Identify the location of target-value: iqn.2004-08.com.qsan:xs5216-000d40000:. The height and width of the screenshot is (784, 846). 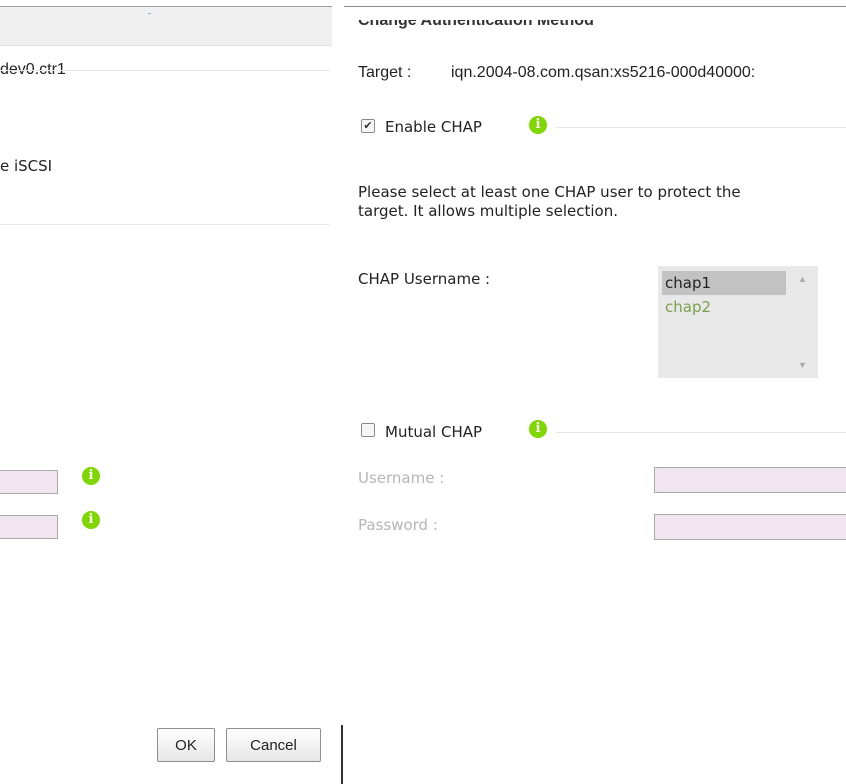
(603, 72).